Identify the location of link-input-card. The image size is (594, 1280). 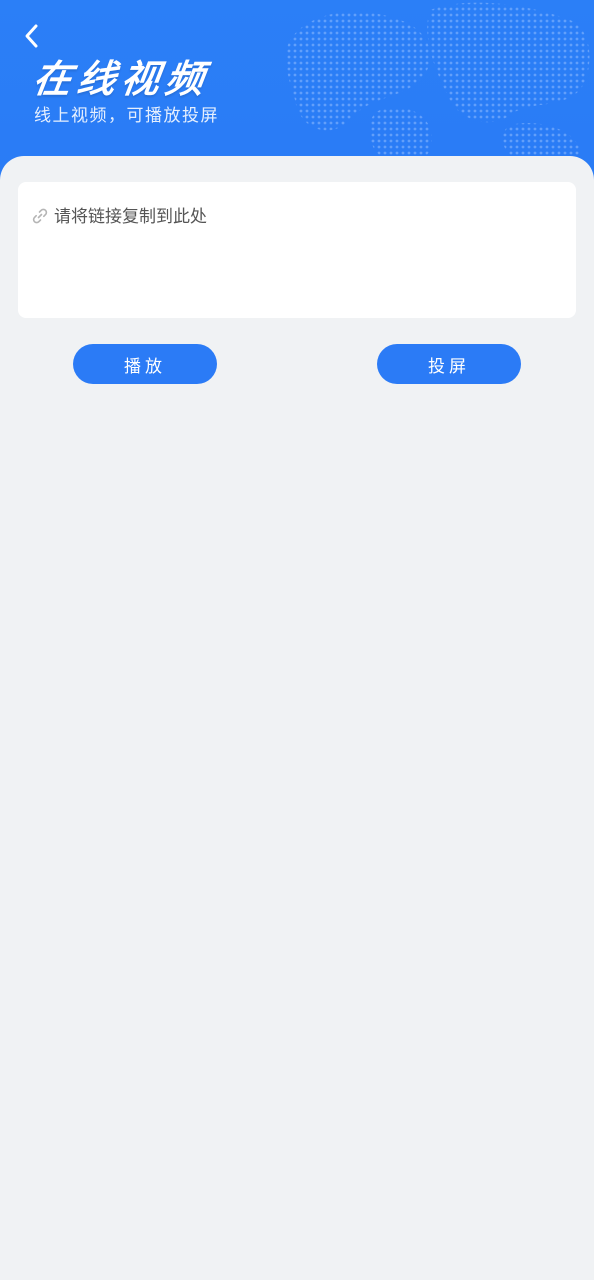
(297, 250).